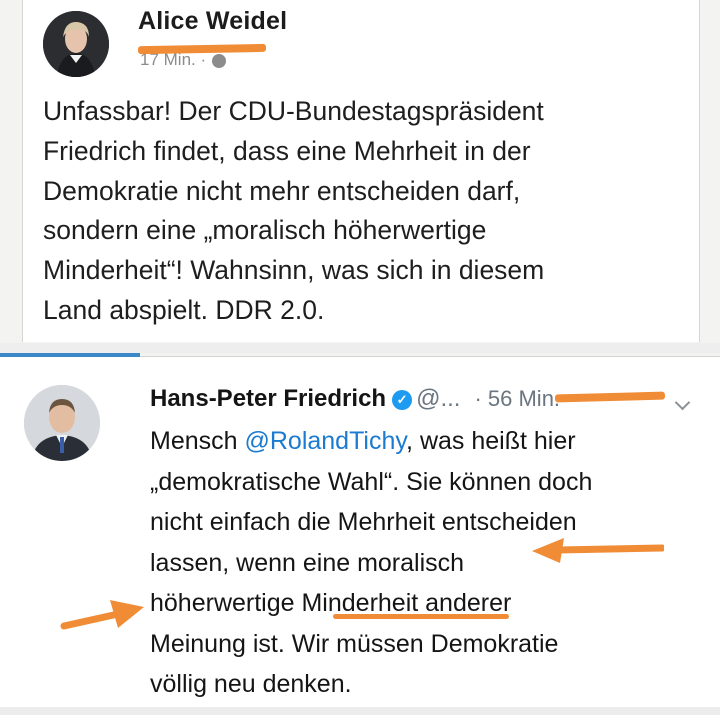  I want to click on globe-icon, so click(219, 60).